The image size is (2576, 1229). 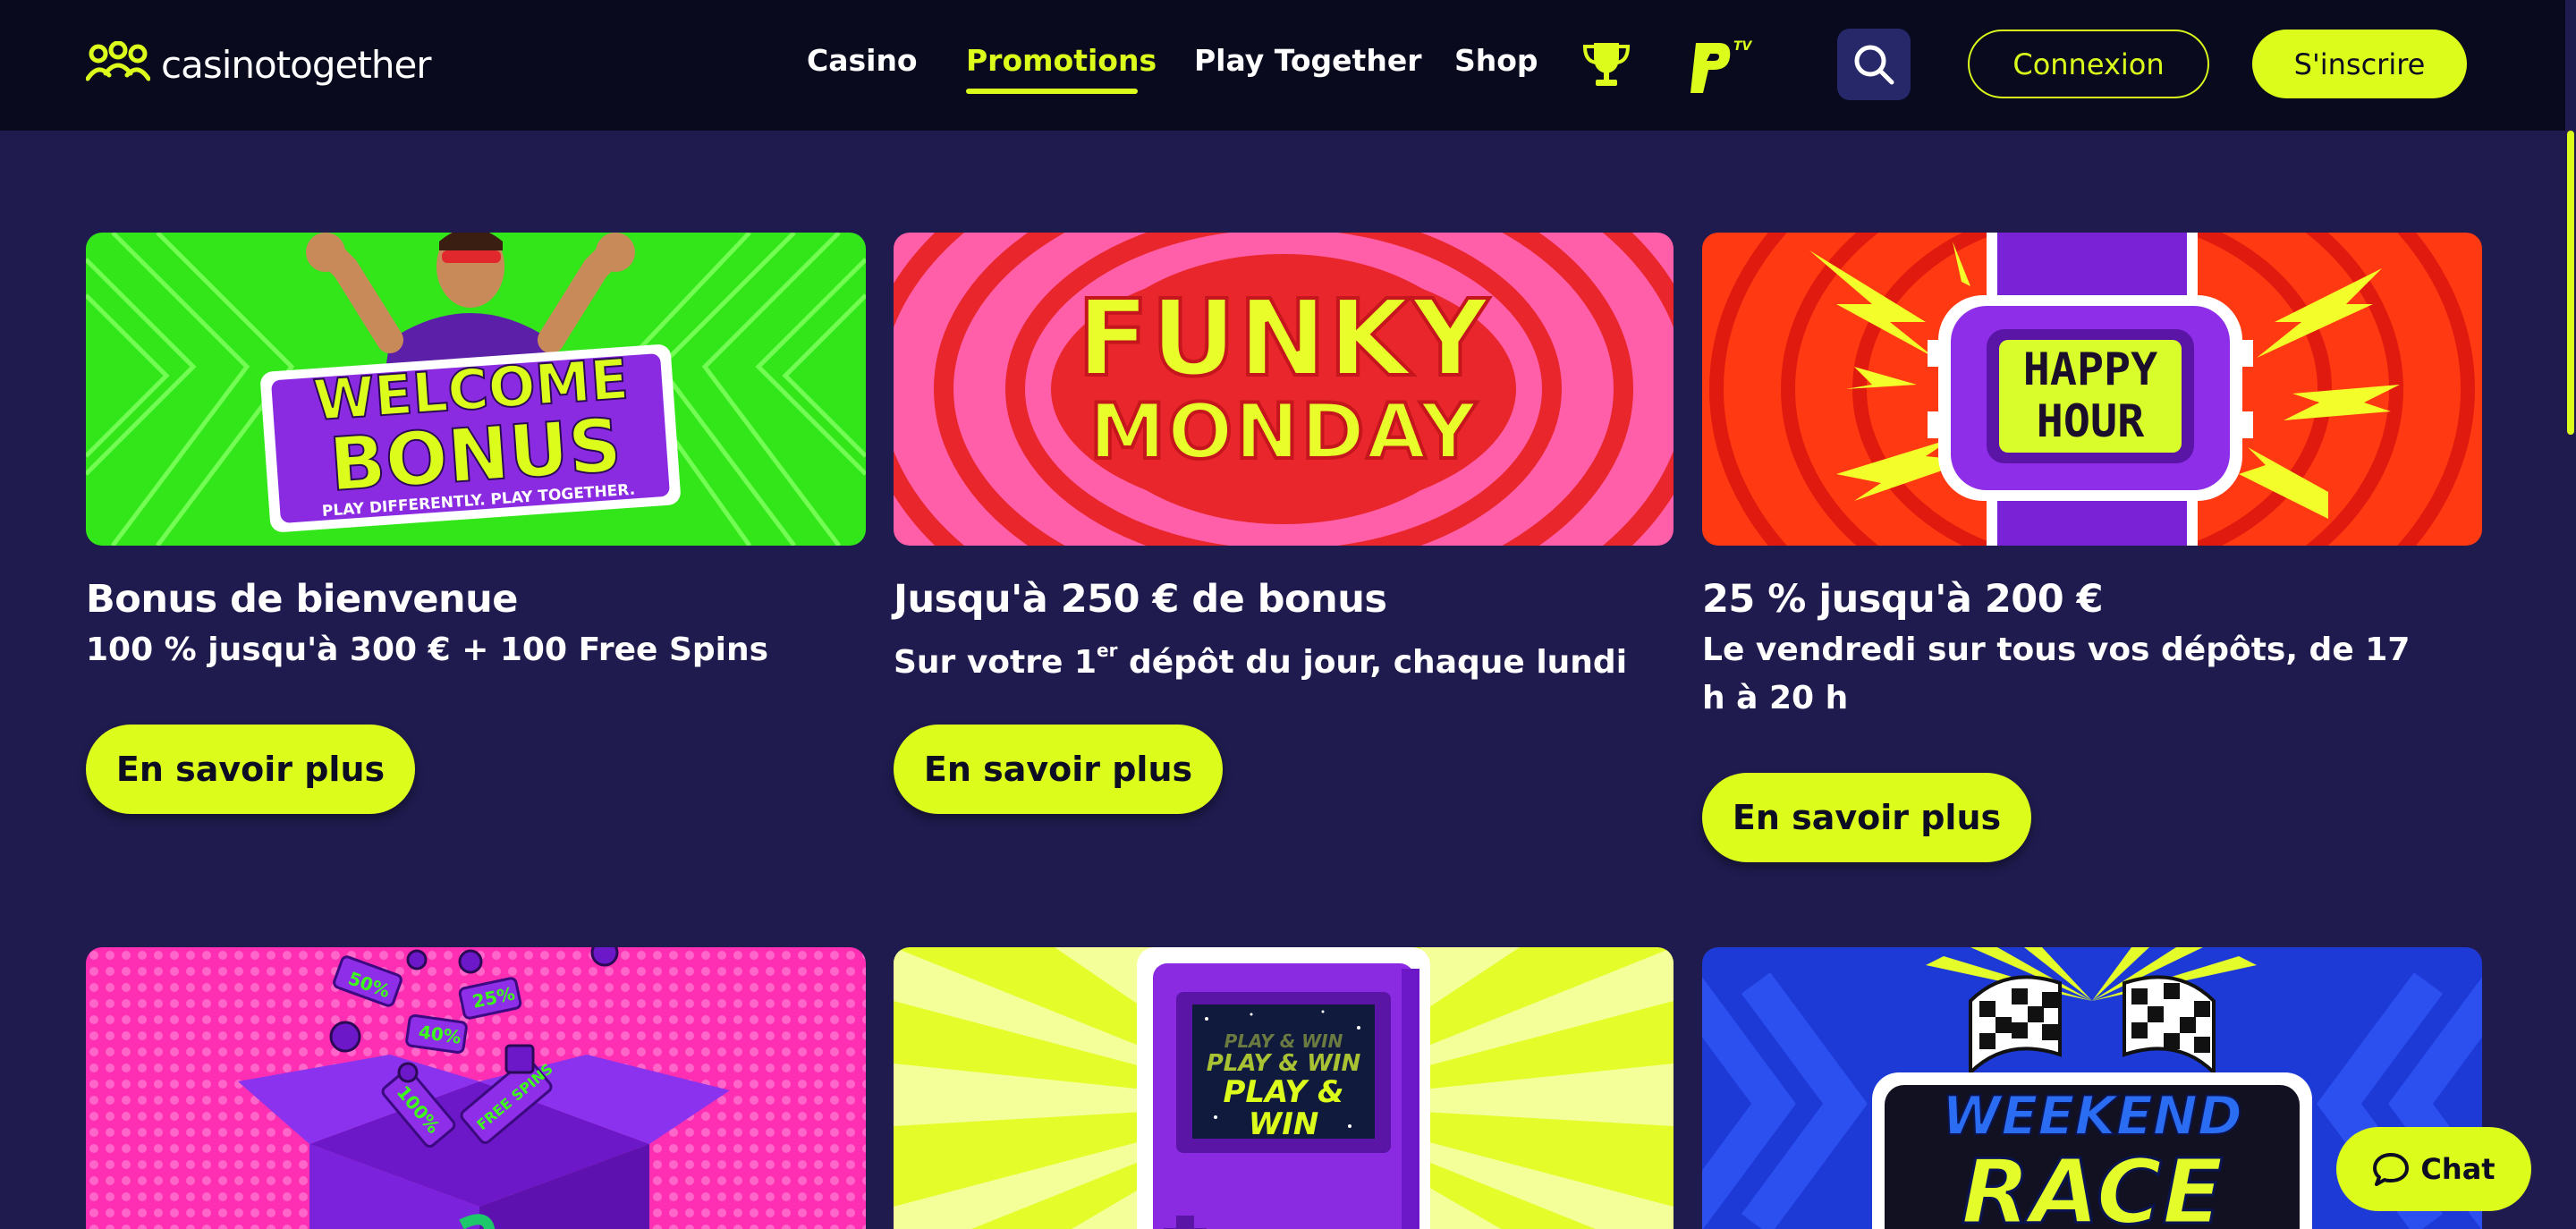 I want to click on nav-link-casino: Casino, so click(x=862, y=60).